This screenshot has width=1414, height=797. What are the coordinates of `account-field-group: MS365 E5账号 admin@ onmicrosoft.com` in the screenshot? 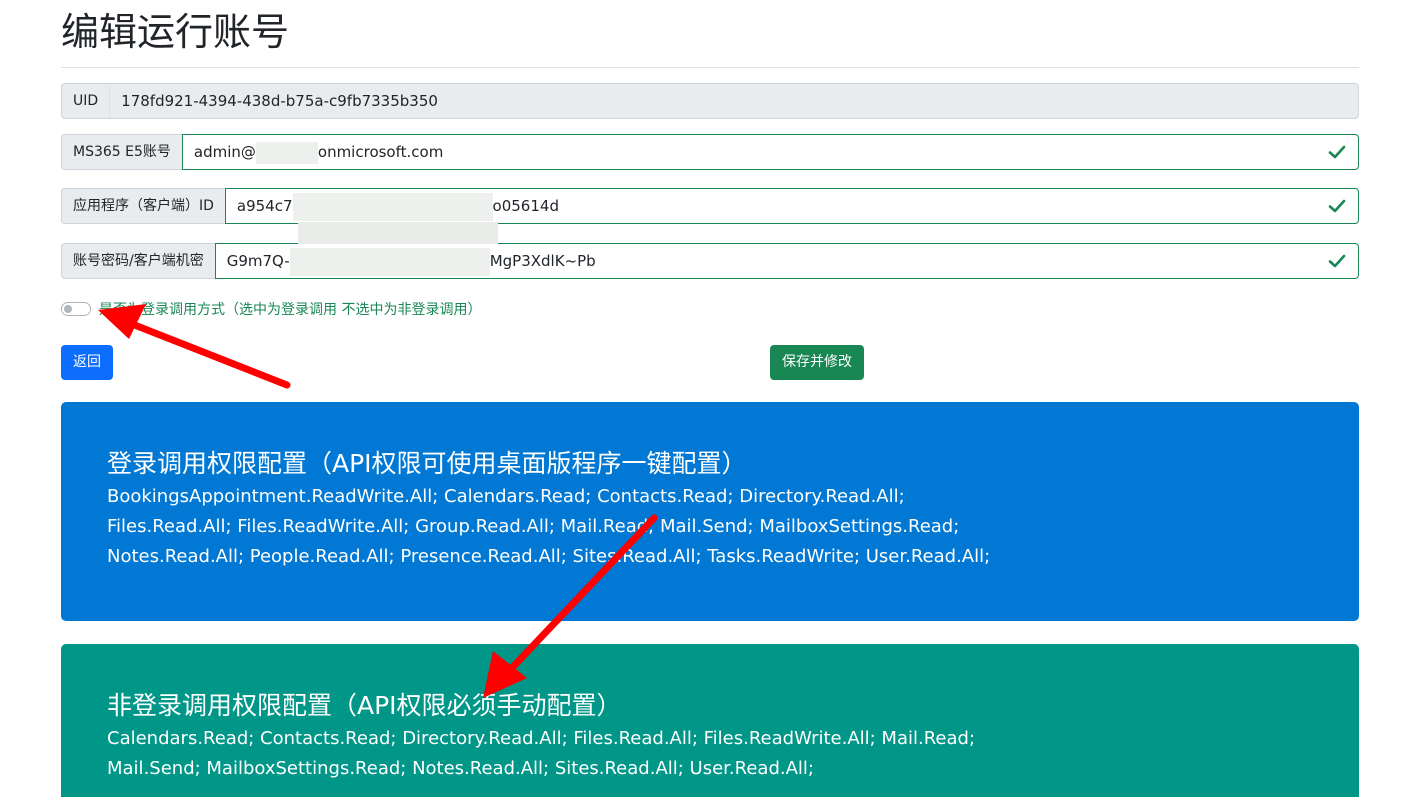 It's located at (710, 152).